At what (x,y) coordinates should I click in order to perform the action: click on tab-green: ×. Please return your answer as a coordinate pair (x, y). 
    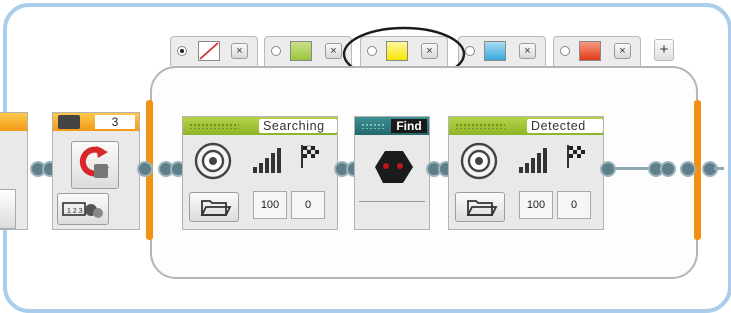
    Looking at the image, I should click on (308, 51).